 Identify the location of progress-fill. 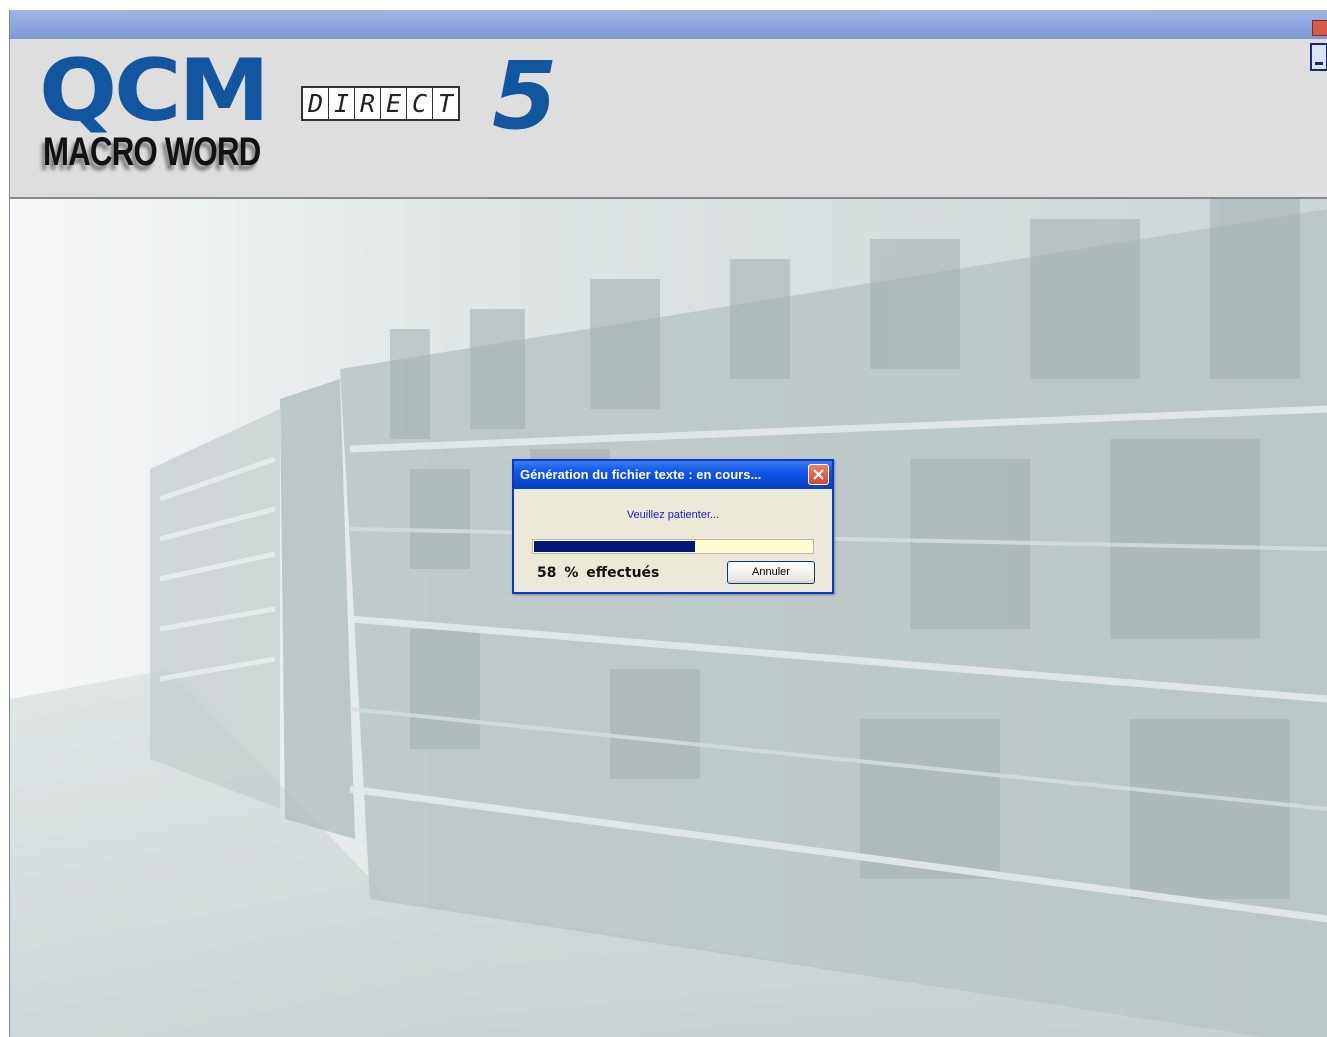
(614, 546).